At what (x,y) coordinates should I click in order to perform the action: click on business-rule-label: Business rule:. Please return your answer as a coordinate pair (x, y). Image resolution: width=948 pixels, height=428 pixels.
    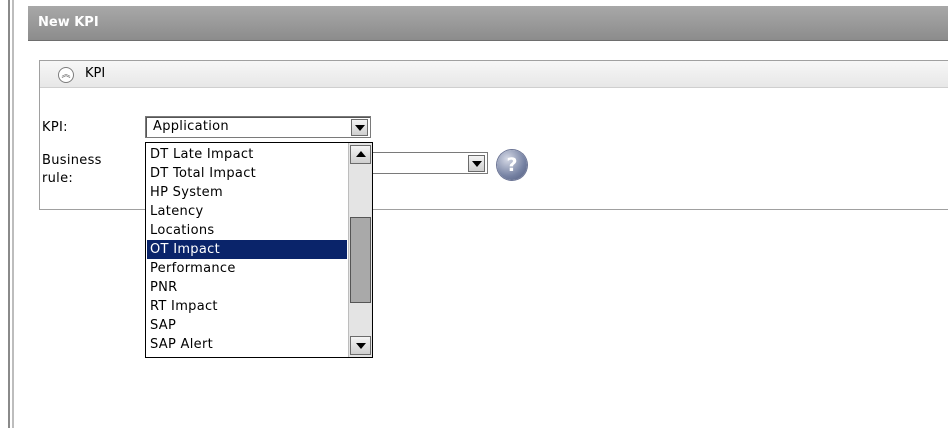
    Looking at the image, I should click on (72, 170).